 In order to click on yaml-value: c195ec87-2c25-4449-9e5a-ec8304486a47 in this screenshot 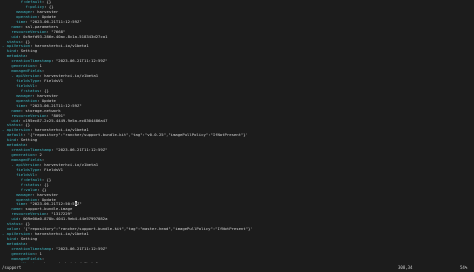, I will do `click(64, 120)`.